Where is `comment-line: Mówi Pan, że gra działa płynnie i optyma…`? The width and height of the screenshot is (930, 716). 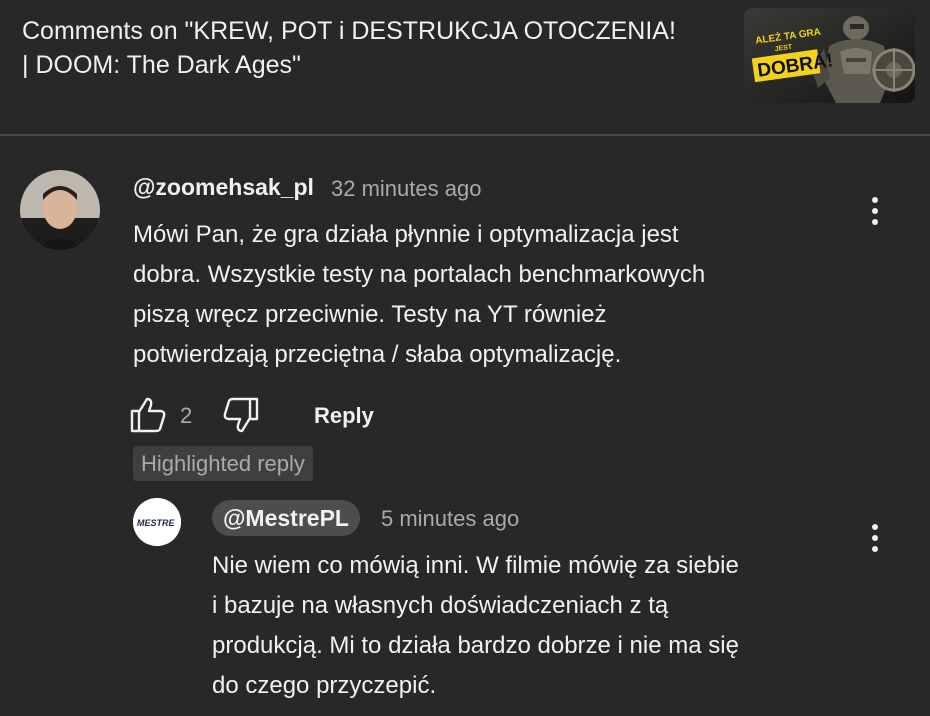 comment-line: Mówi Pan, że gra działa płynnie i optyma… is located at coordinates (406, 234).